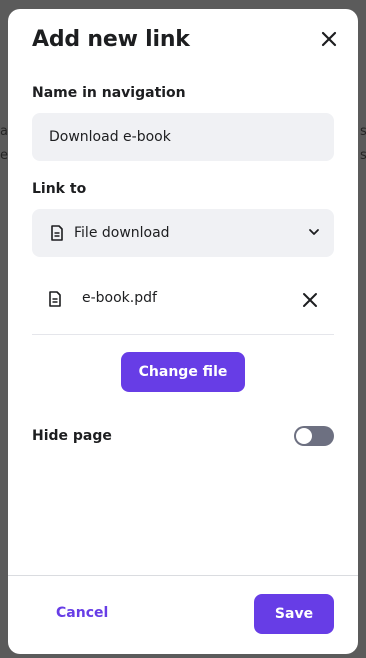  What do you see at coordinates (314, 436) in the screenshot?
I see `hide-page-toggle` at bounding box center [314, 436].